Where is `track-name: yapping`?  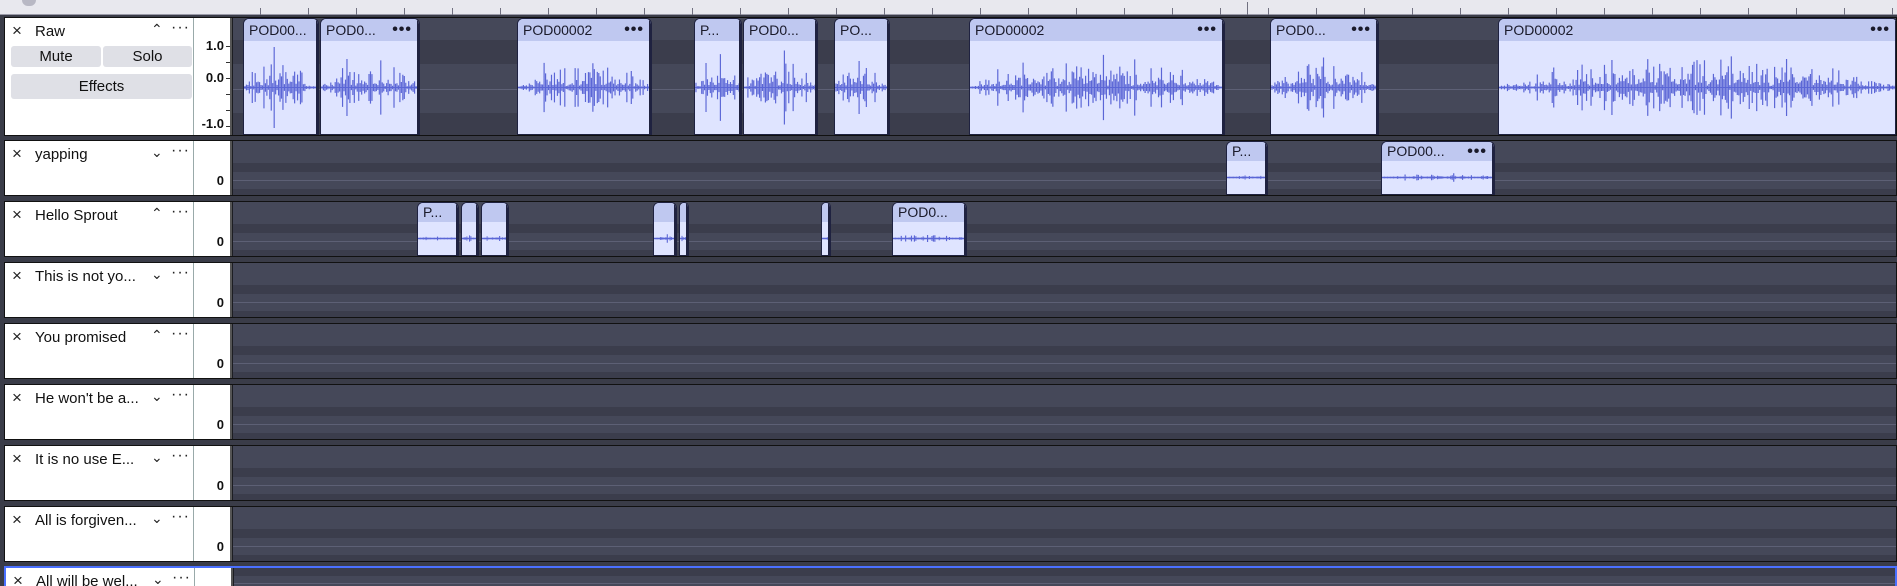 track-name: yapping is located at coordinates (92, 154).